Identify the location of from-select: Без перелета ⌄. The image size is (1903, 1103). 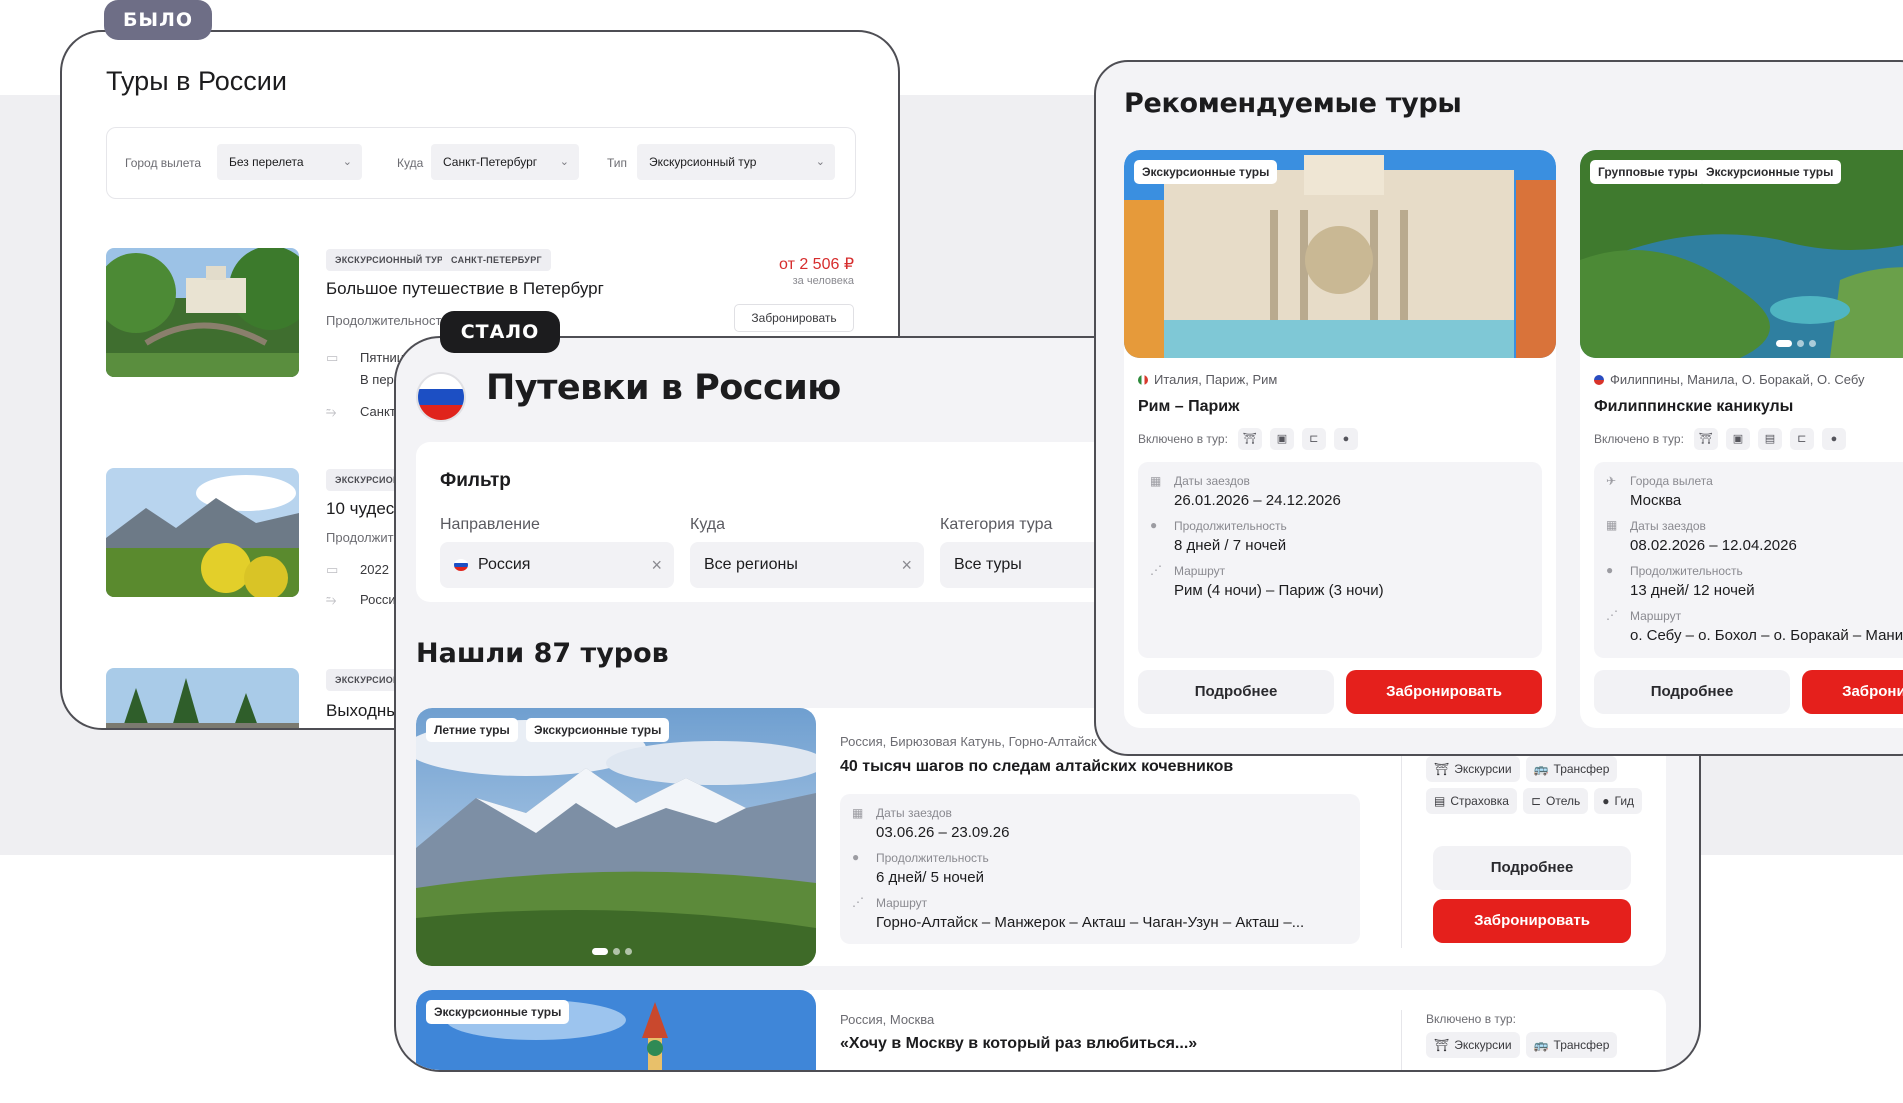
(289, 162).